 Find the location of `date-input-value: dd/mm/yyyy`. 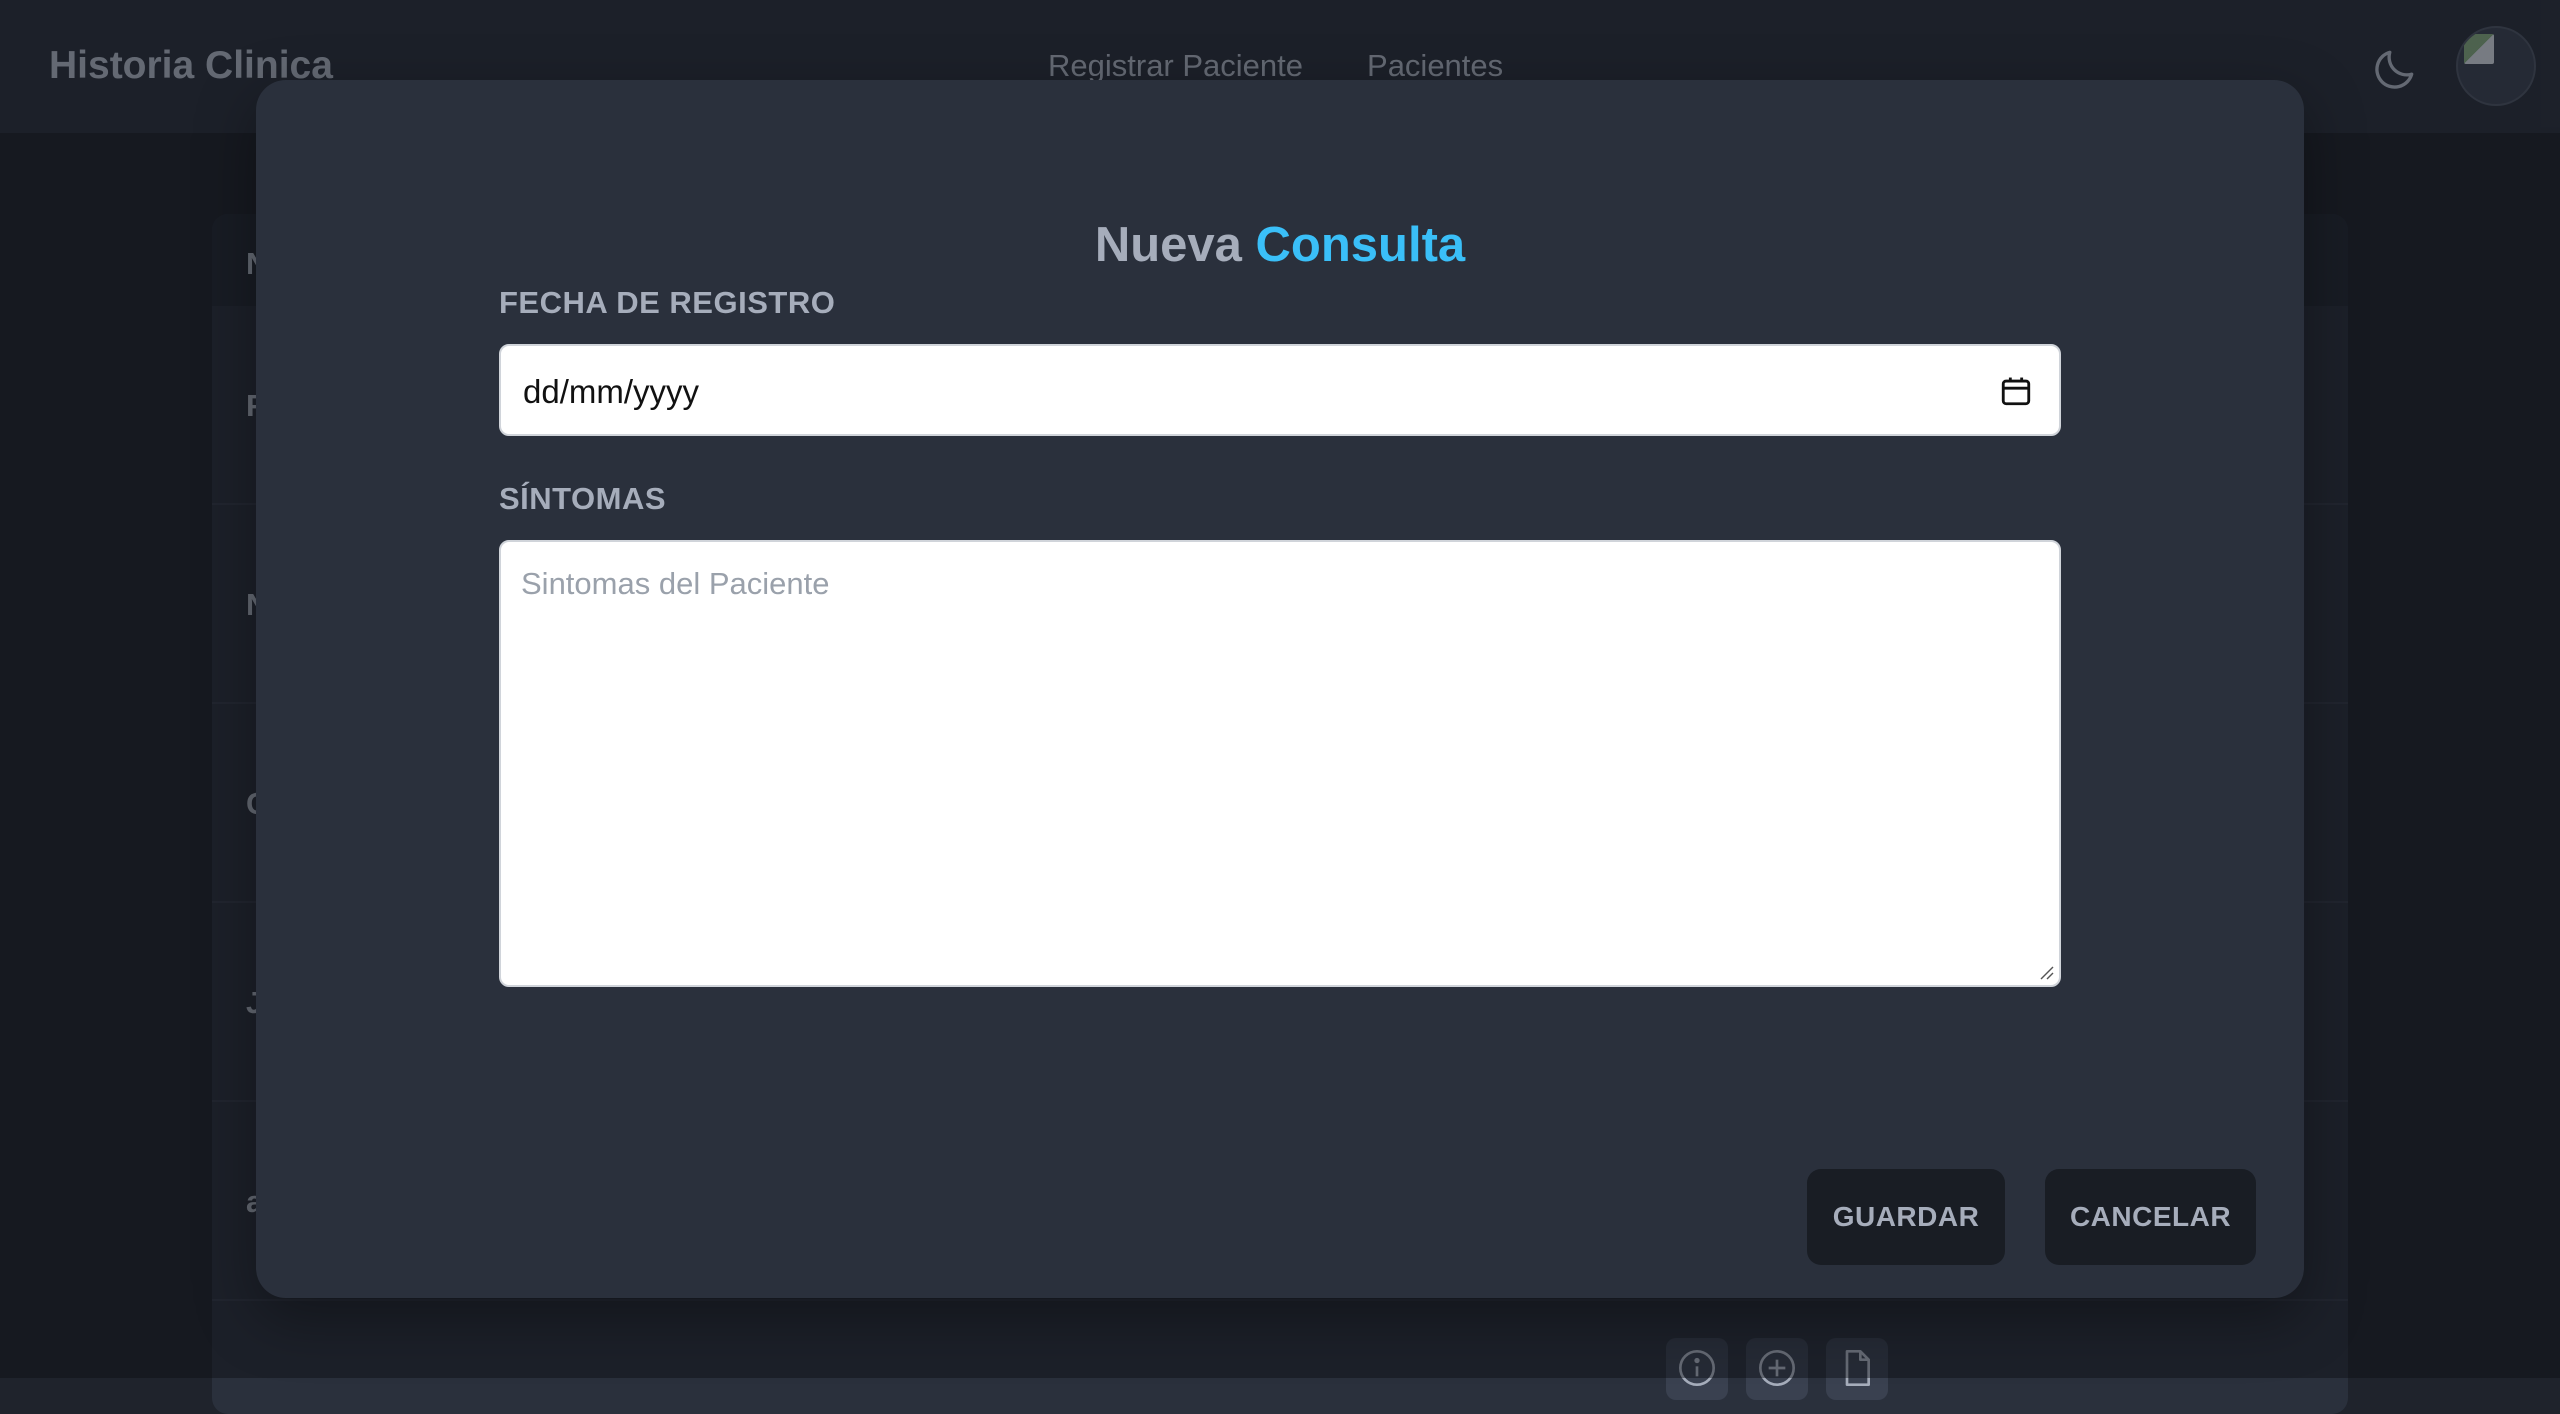

date-input-value: dd/mm/yyyy is located at coordinates (611, 391).